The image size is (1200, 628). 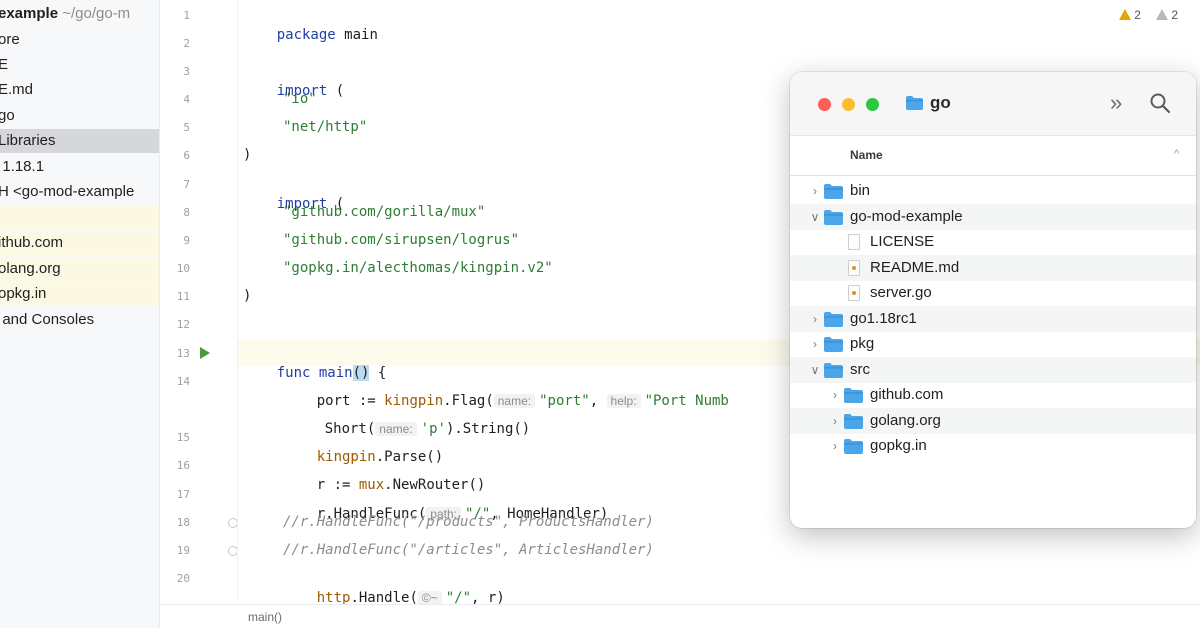 I want to click on finder-row-label: golang.org, so click(x=905, y=420).